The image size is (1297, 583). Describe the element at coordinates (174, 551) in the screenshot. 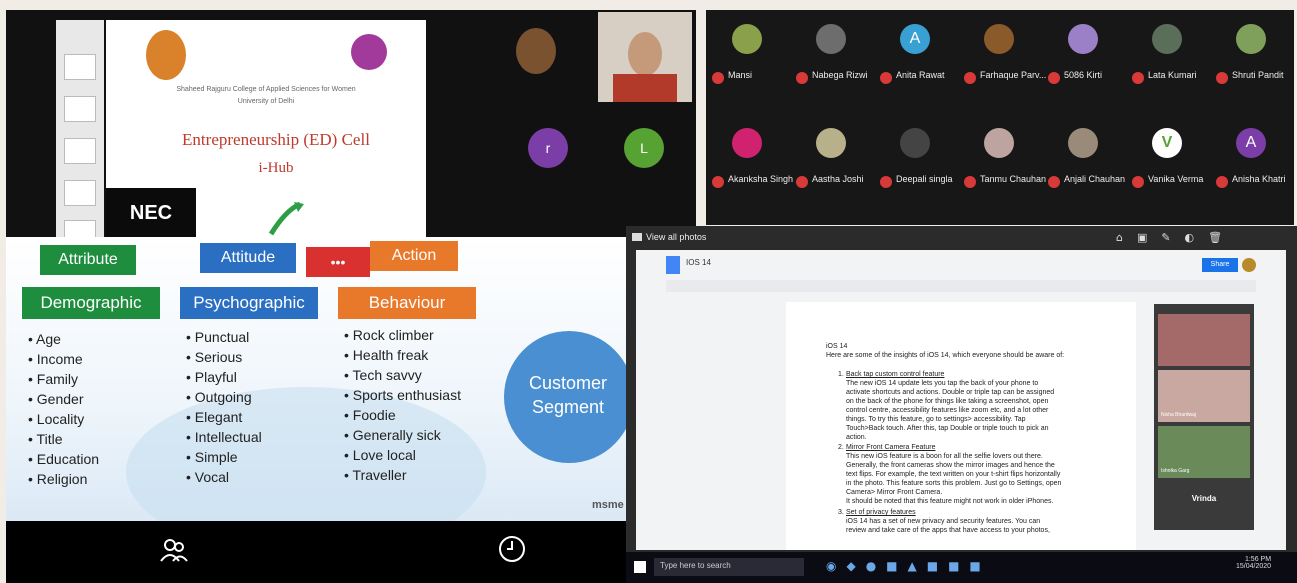

I see `participants-icon` at that location.